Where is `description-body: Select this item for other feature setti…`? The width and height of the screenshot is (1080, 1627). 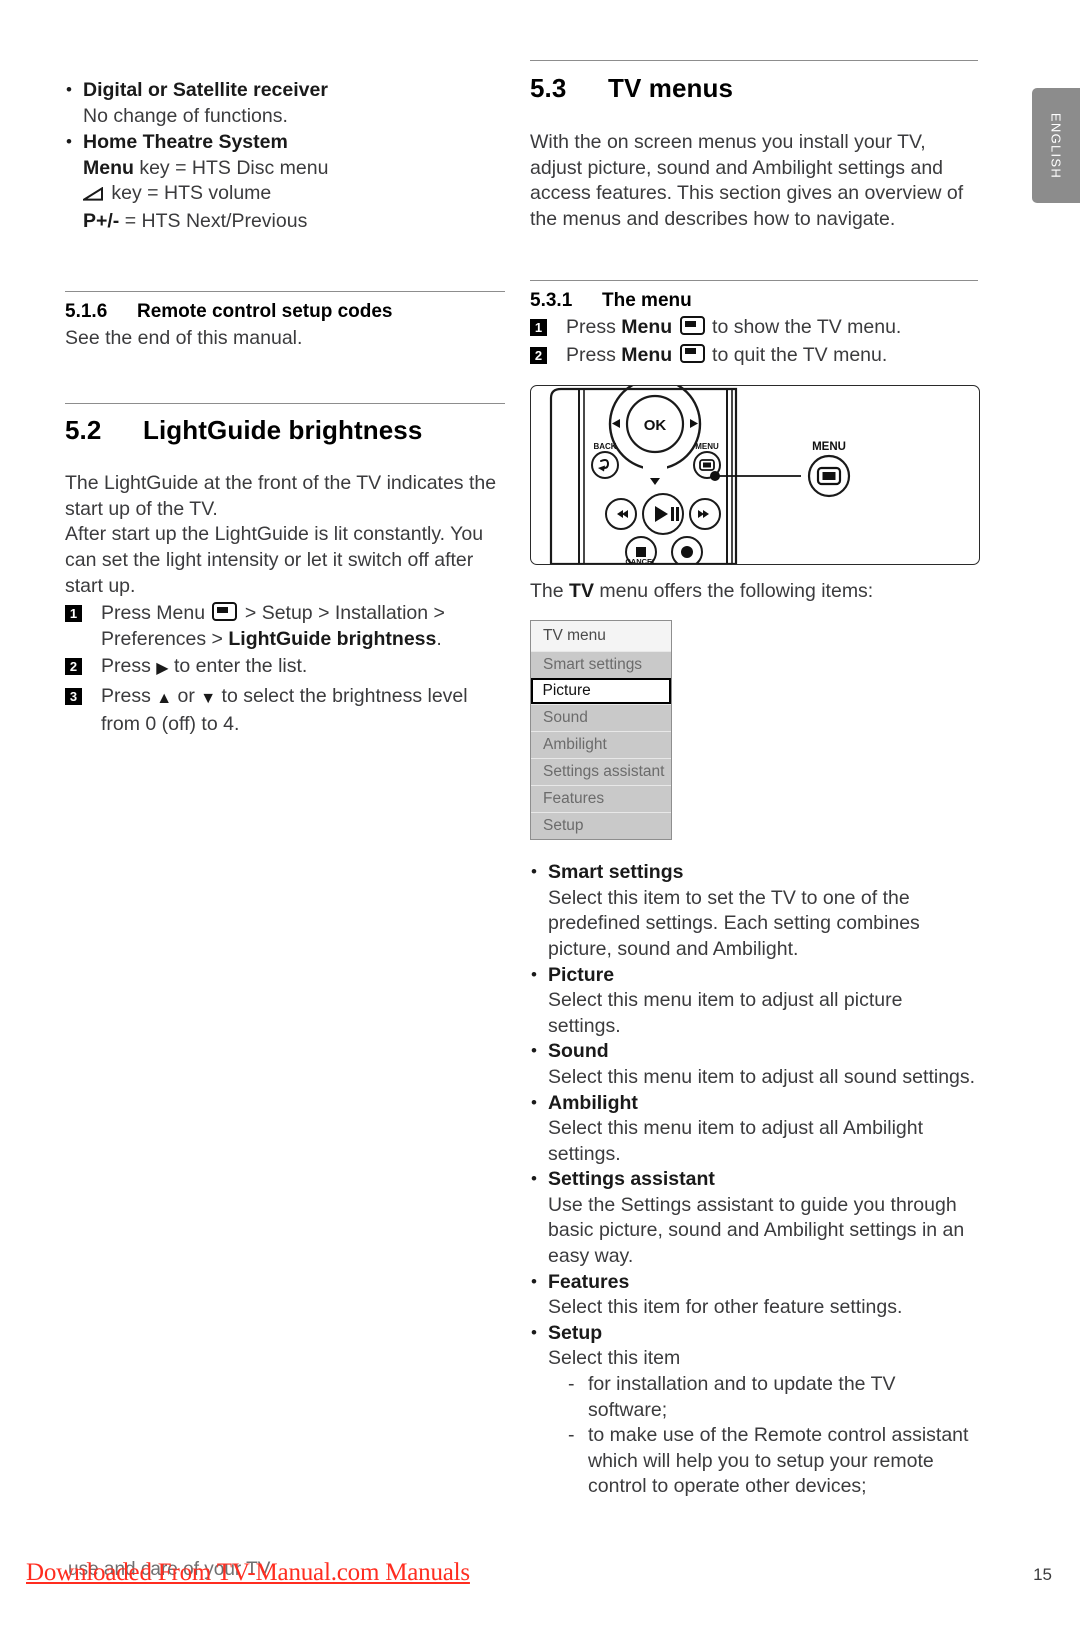 description-body: Select this item for other feature setti… is located at coordinates (725, 1307).